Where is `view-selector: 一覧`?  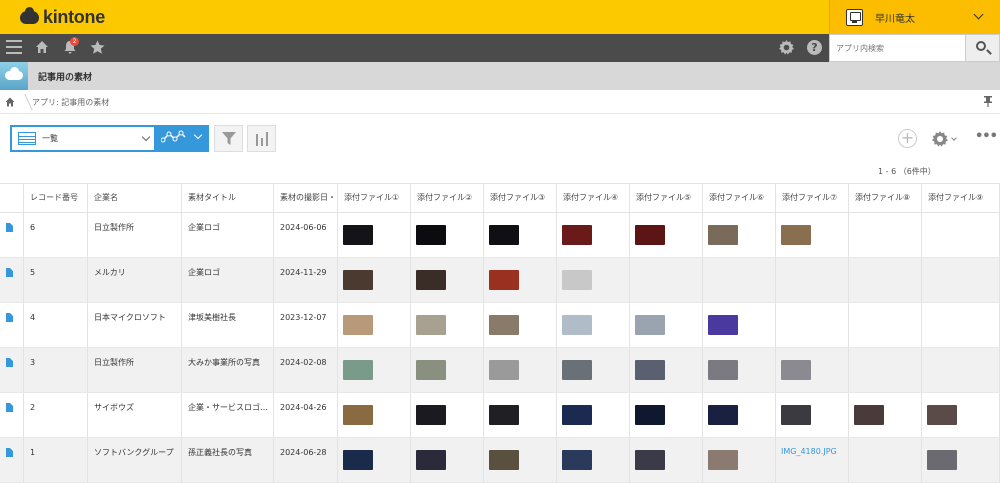
view-selector: 一覧 is located at coordinates (83, 138).